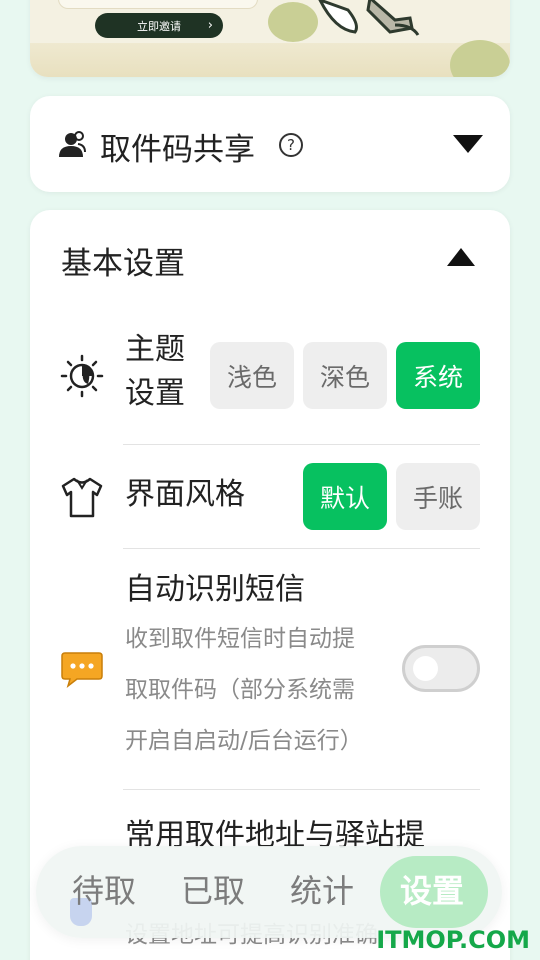 The height and width of the screenshot is (960, 540). What do you see at coordinates (252, 375) in the screenshot?
I see `theme-option-light: 浅色` at bounding box center [252, 375].